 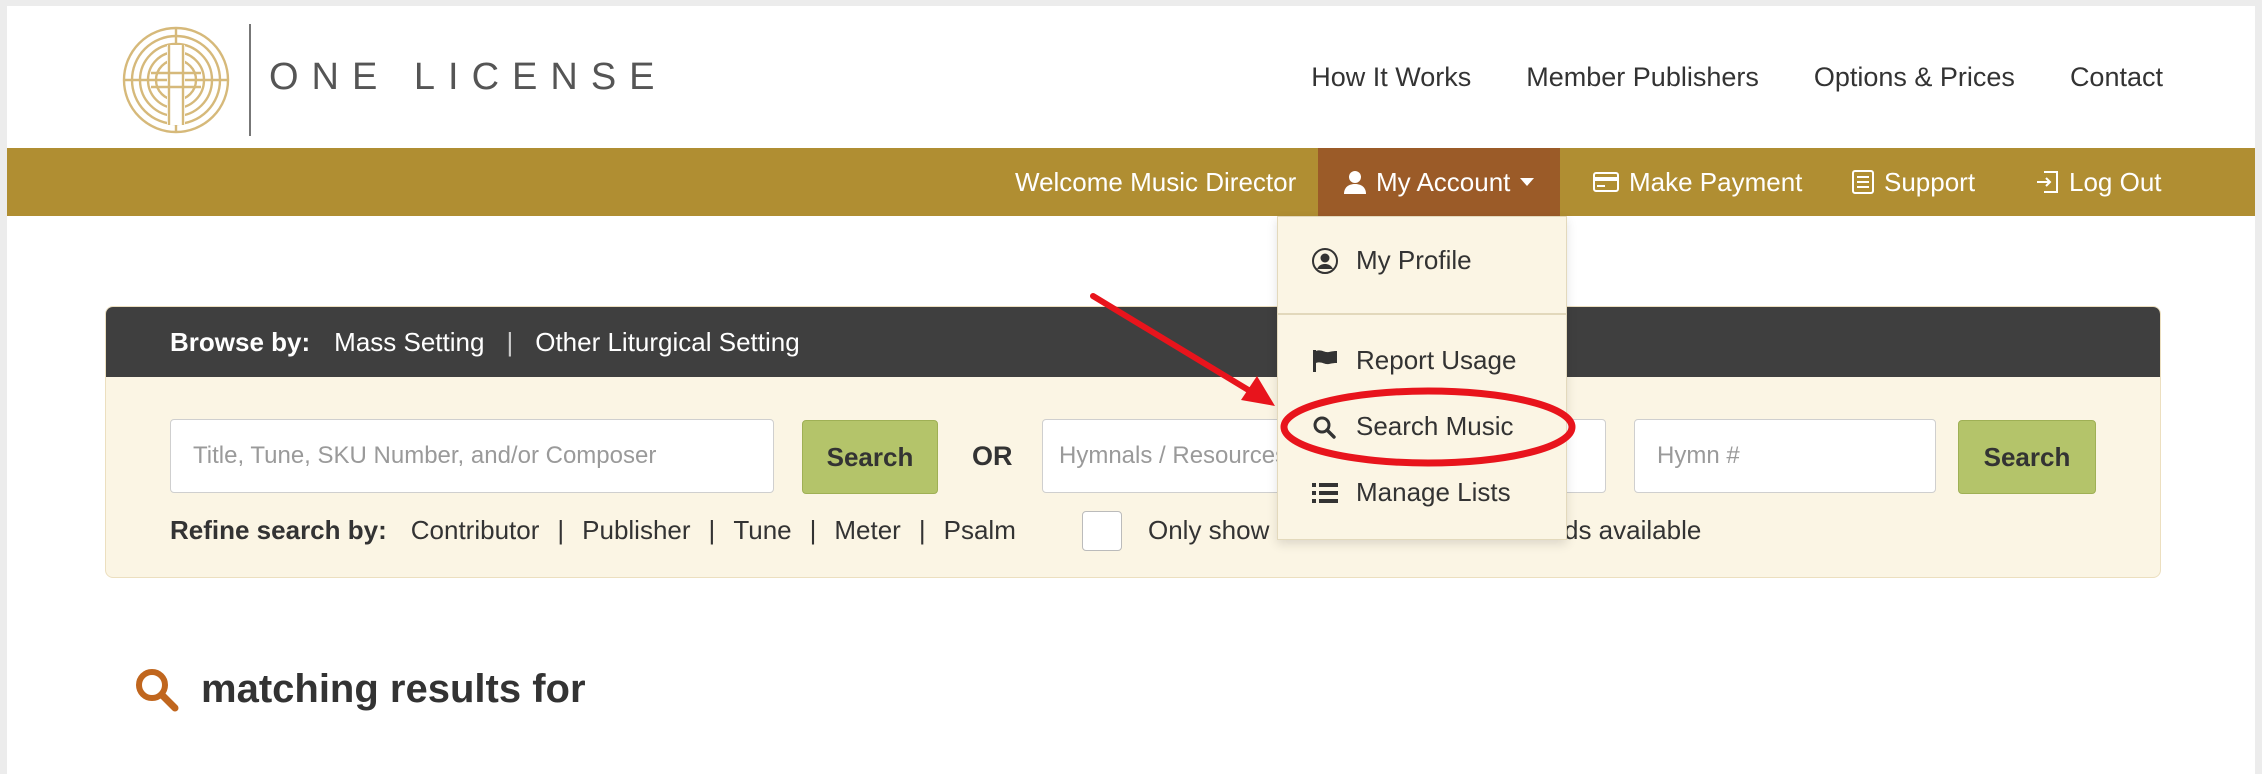 I want to click on logo-divider, so click(x=250, y=80).